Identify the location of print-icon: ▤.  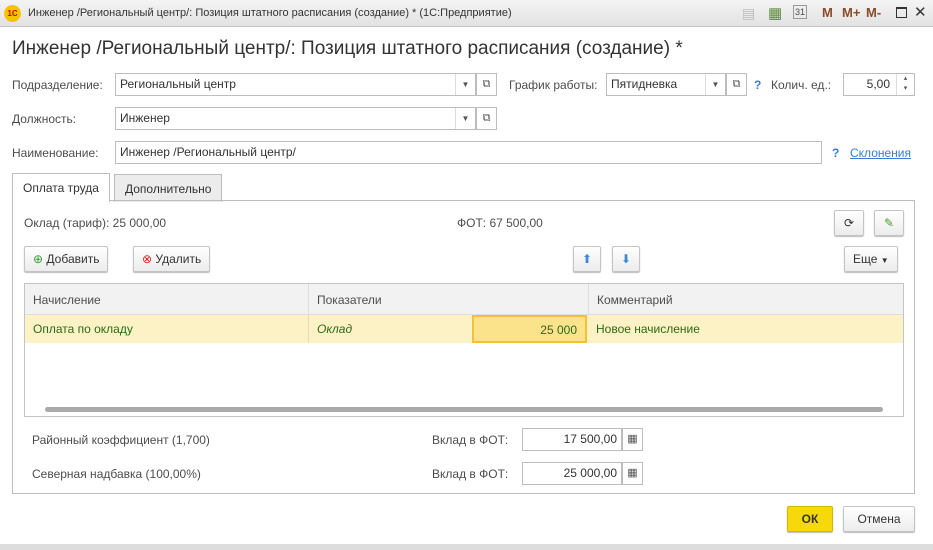
(748, 13).